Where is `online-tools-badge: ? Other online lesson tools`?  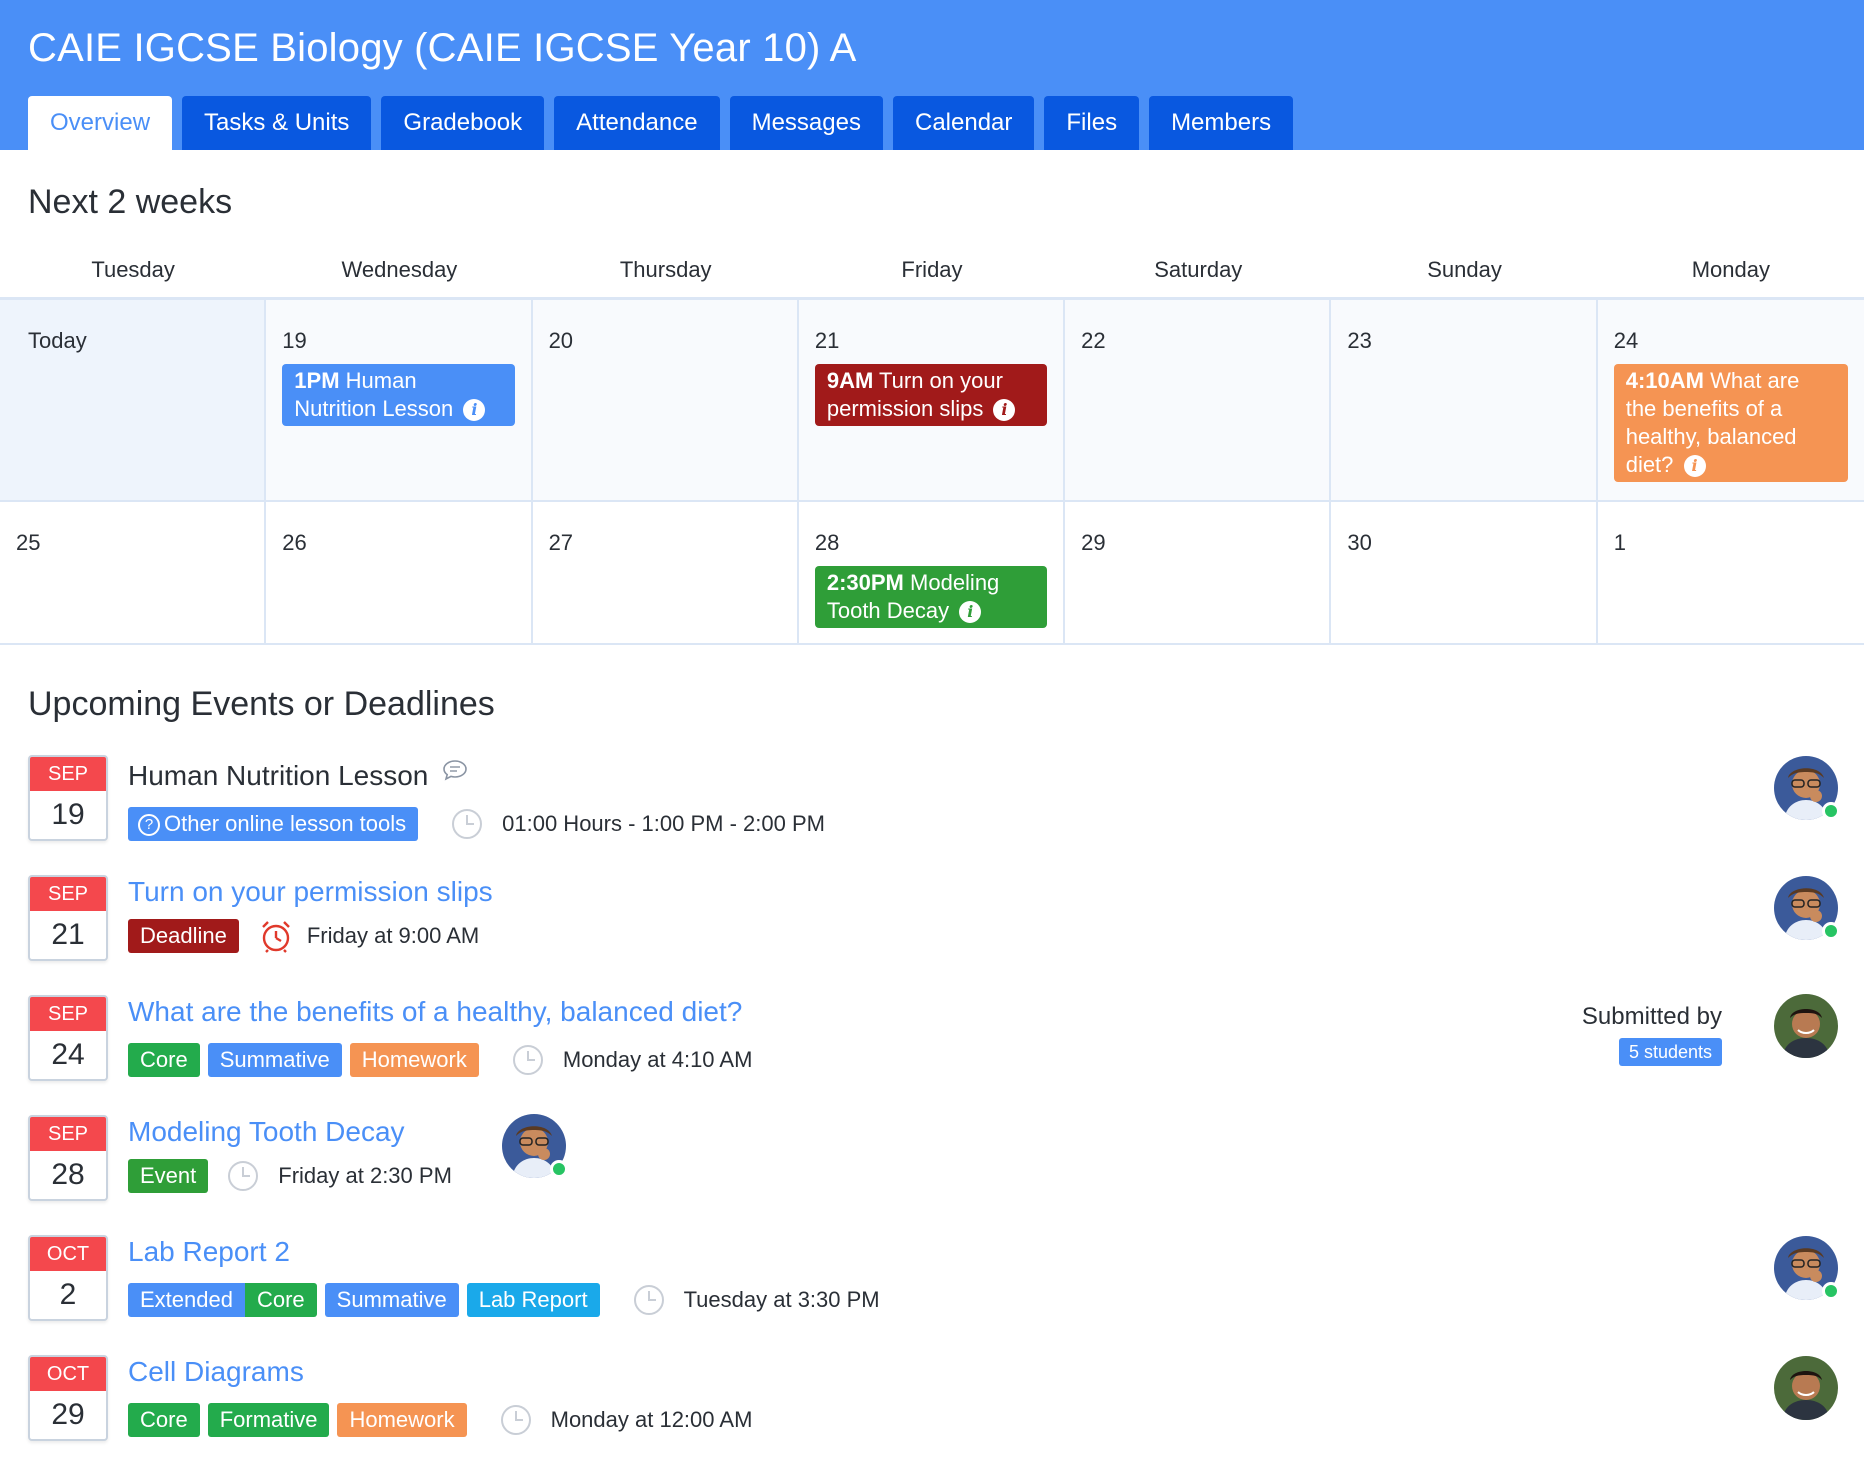 online-tools-badge: ? Other online lesson tools is located at coordinates (273, 824).